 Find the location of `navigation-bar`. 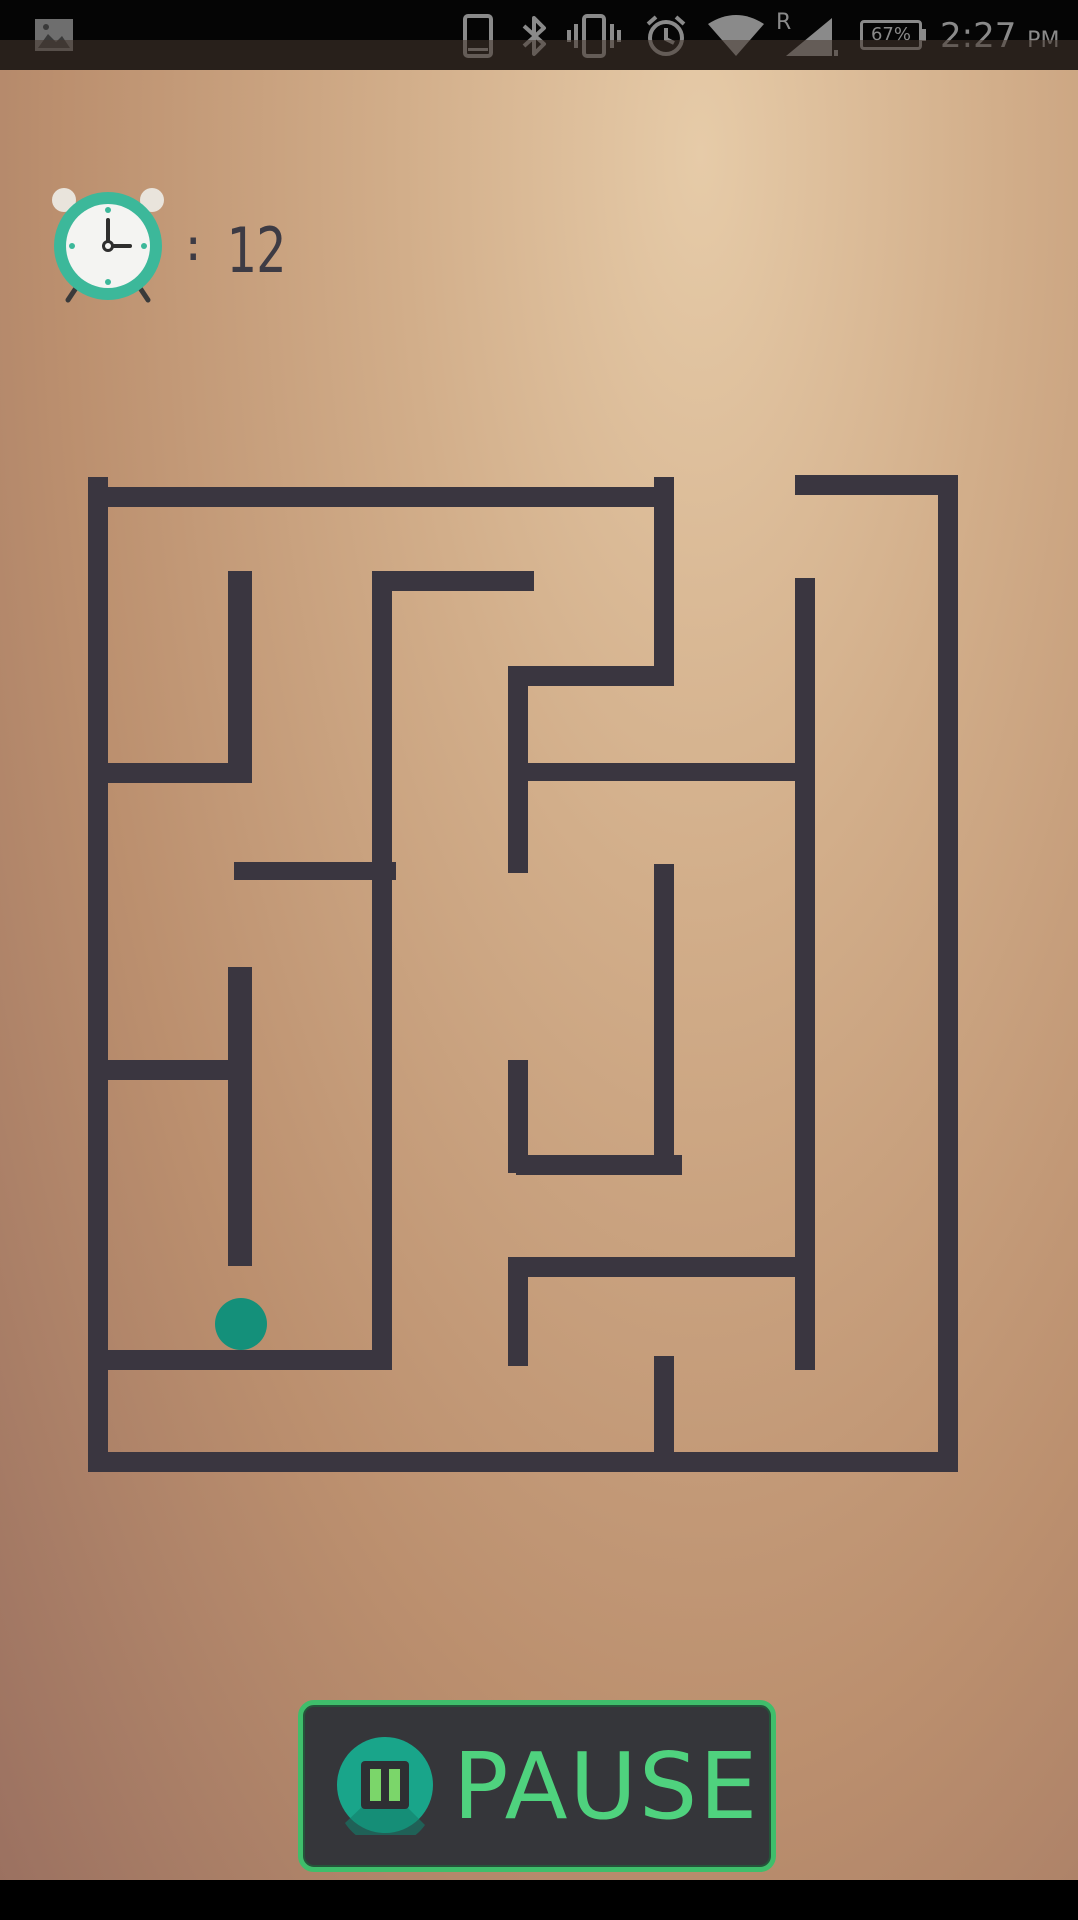

navigation-bar is located at coordinates (539, 1900).